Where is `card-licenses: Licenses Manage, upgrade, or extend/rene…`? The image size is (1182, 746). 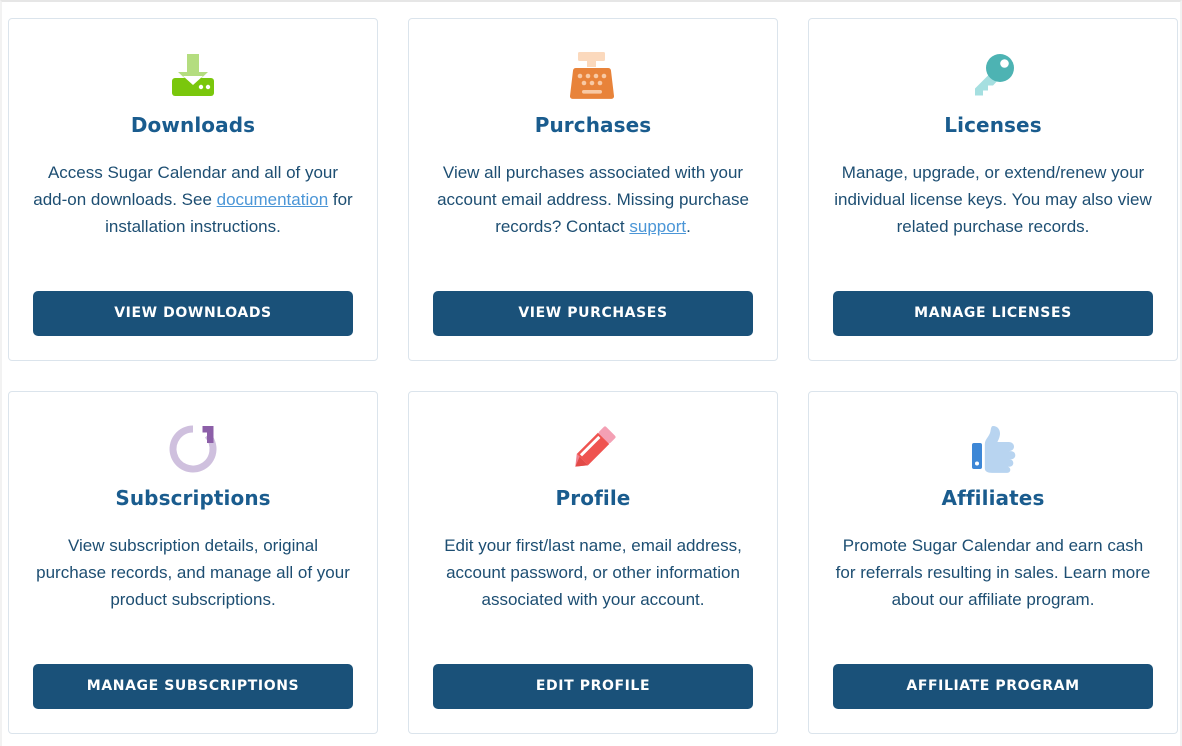
card-licenses: Licenses Manage, upgrade, or extend/rene… is located at coordinates (993, 189).